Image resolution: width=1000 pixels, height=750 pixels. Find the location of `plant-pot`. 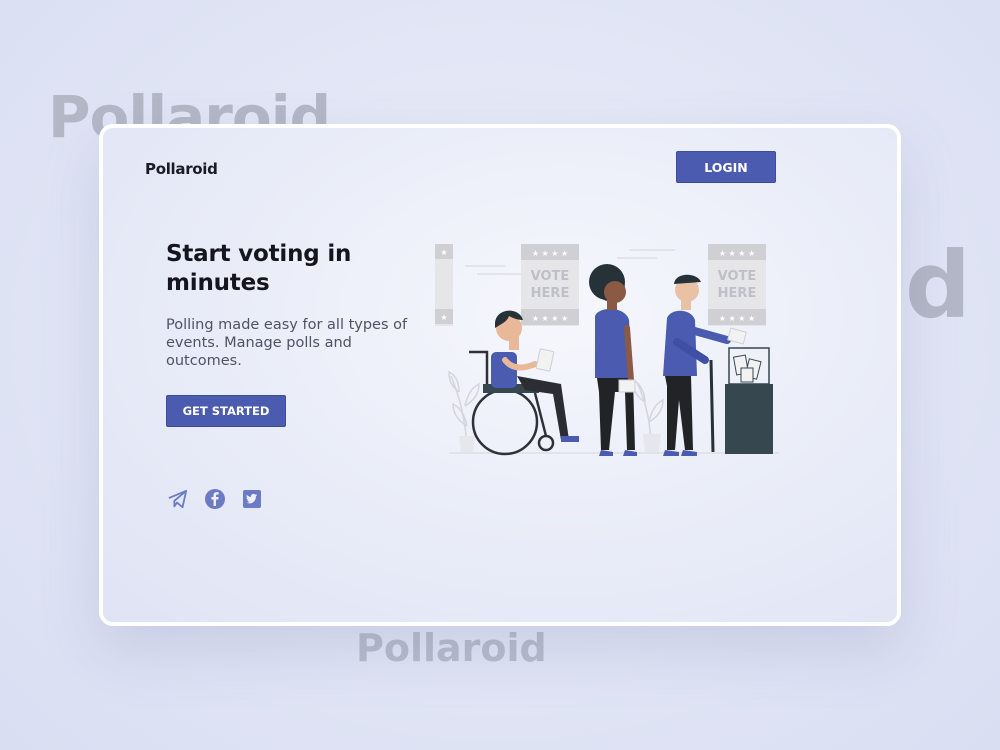

plant-pot is located at coordinates (652, 443).